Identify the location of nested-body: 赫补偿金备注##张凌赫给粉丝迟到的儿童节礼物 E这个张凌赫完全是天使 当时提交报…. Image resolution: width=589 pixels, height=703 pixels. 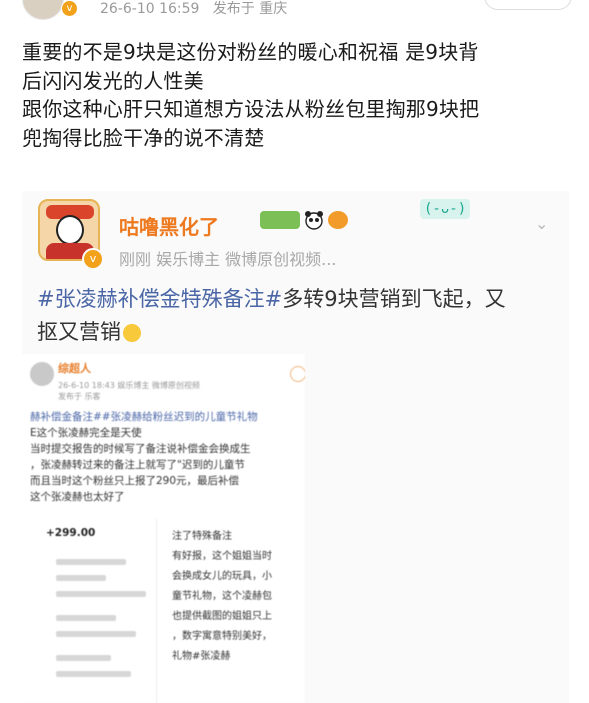
(167, 457).